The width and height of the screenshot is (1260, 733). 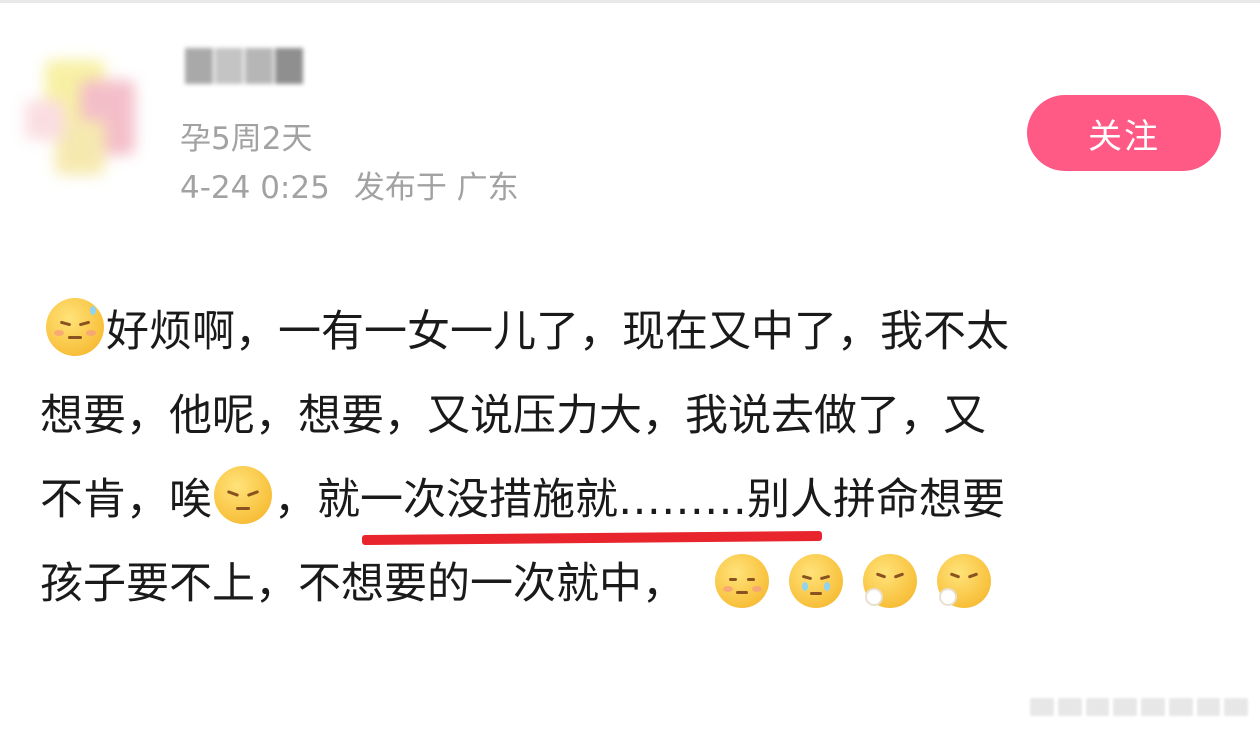 What do you see at coordinates (349, 188) in the screenshot?
I see `post-meta: 4-24 0:25 发布于 广东` at bounding box center [349, 188].